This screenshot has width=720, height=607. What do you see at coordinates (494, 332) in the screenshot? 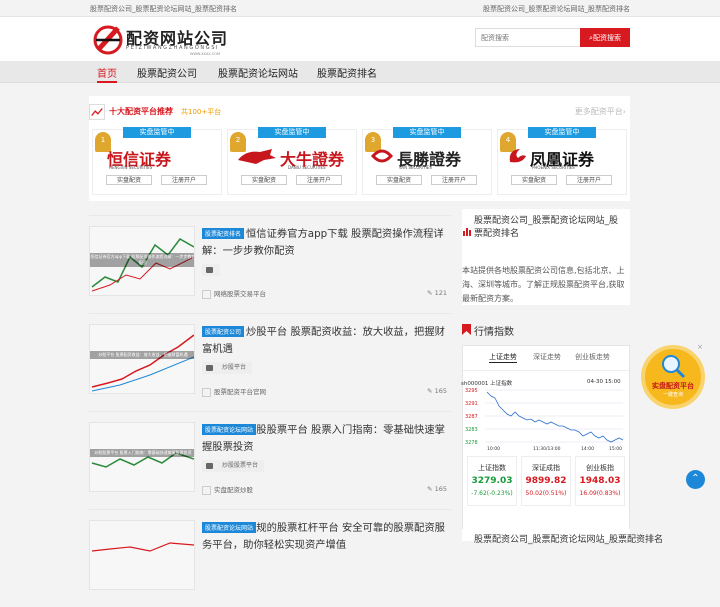
I see `market-index-title: 行情指数` at bounding box center [494, 332].